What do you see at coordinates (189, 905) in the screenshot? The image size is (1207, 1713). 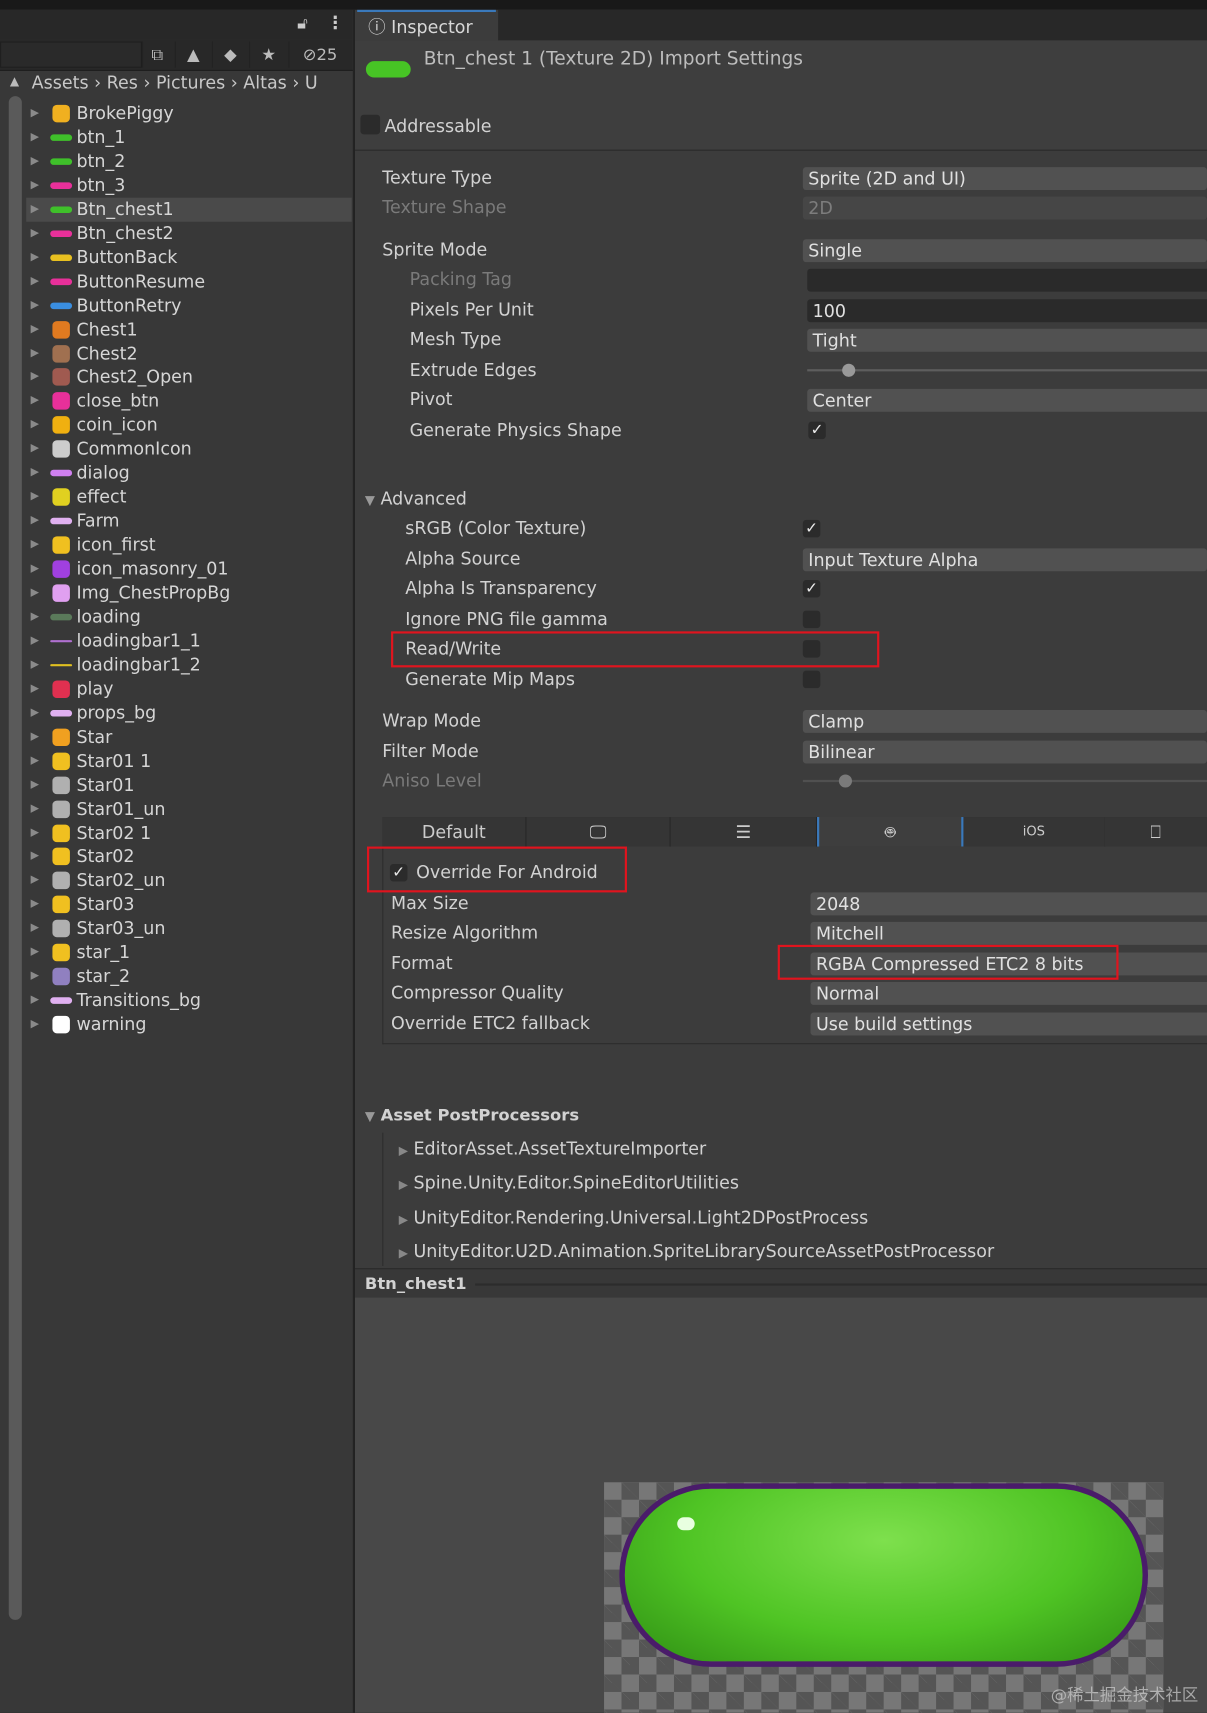 I see `asset-item: ▶ Star03` at bounding box center [189, 905].